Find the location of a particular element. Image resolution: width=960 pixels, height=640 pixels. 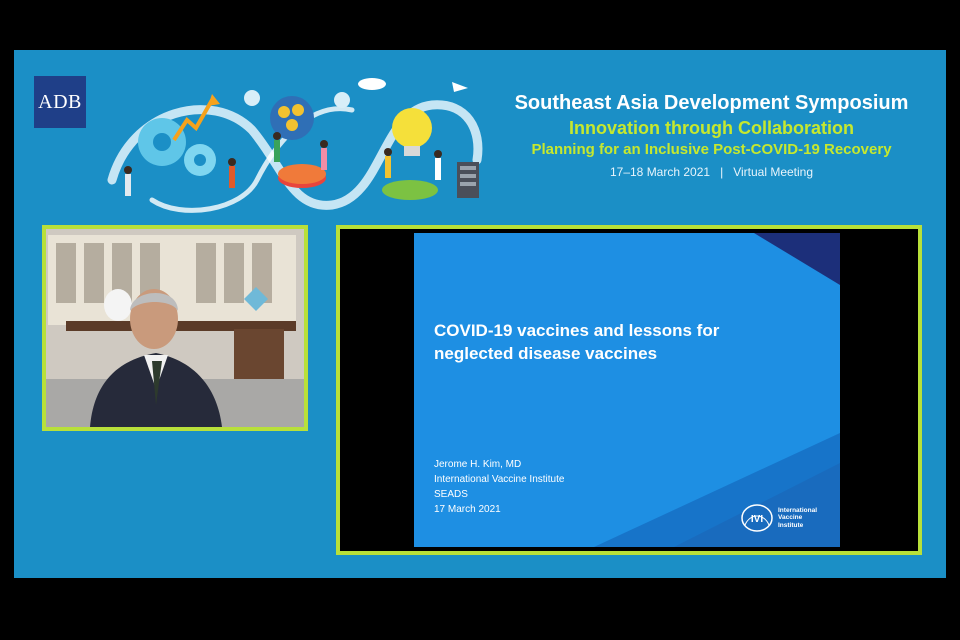

slide-event: SEADS is located at coordinates (451, 494).